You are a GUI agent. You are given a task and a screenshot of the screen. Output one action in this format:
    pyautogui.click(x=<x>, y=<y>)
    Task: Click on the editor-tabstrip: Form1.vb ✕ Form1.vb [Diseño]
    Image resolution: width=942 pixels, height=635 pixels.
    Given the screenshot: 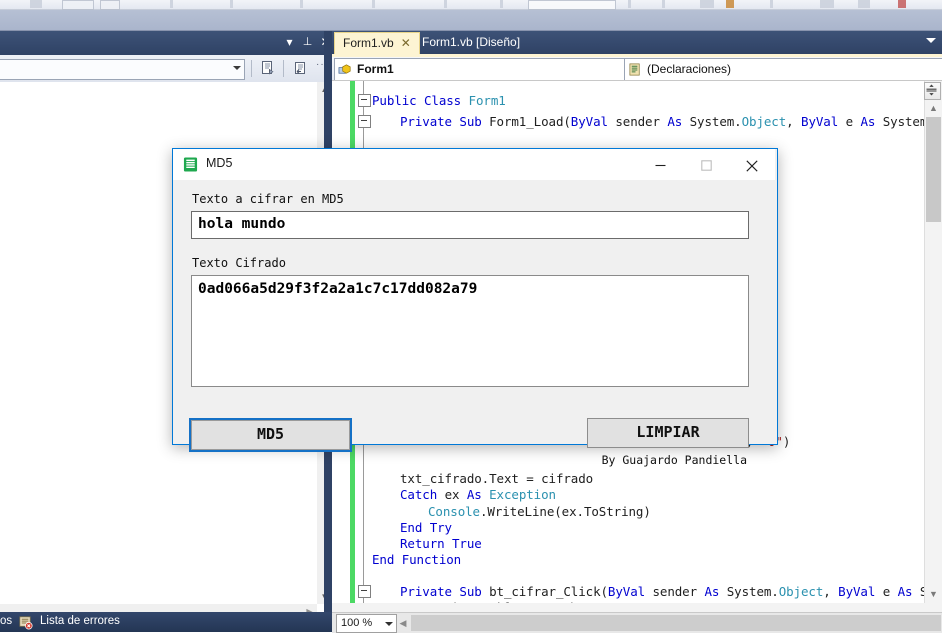 What is the action you would take?
    pyautogui.click(x=637, y=43)
    